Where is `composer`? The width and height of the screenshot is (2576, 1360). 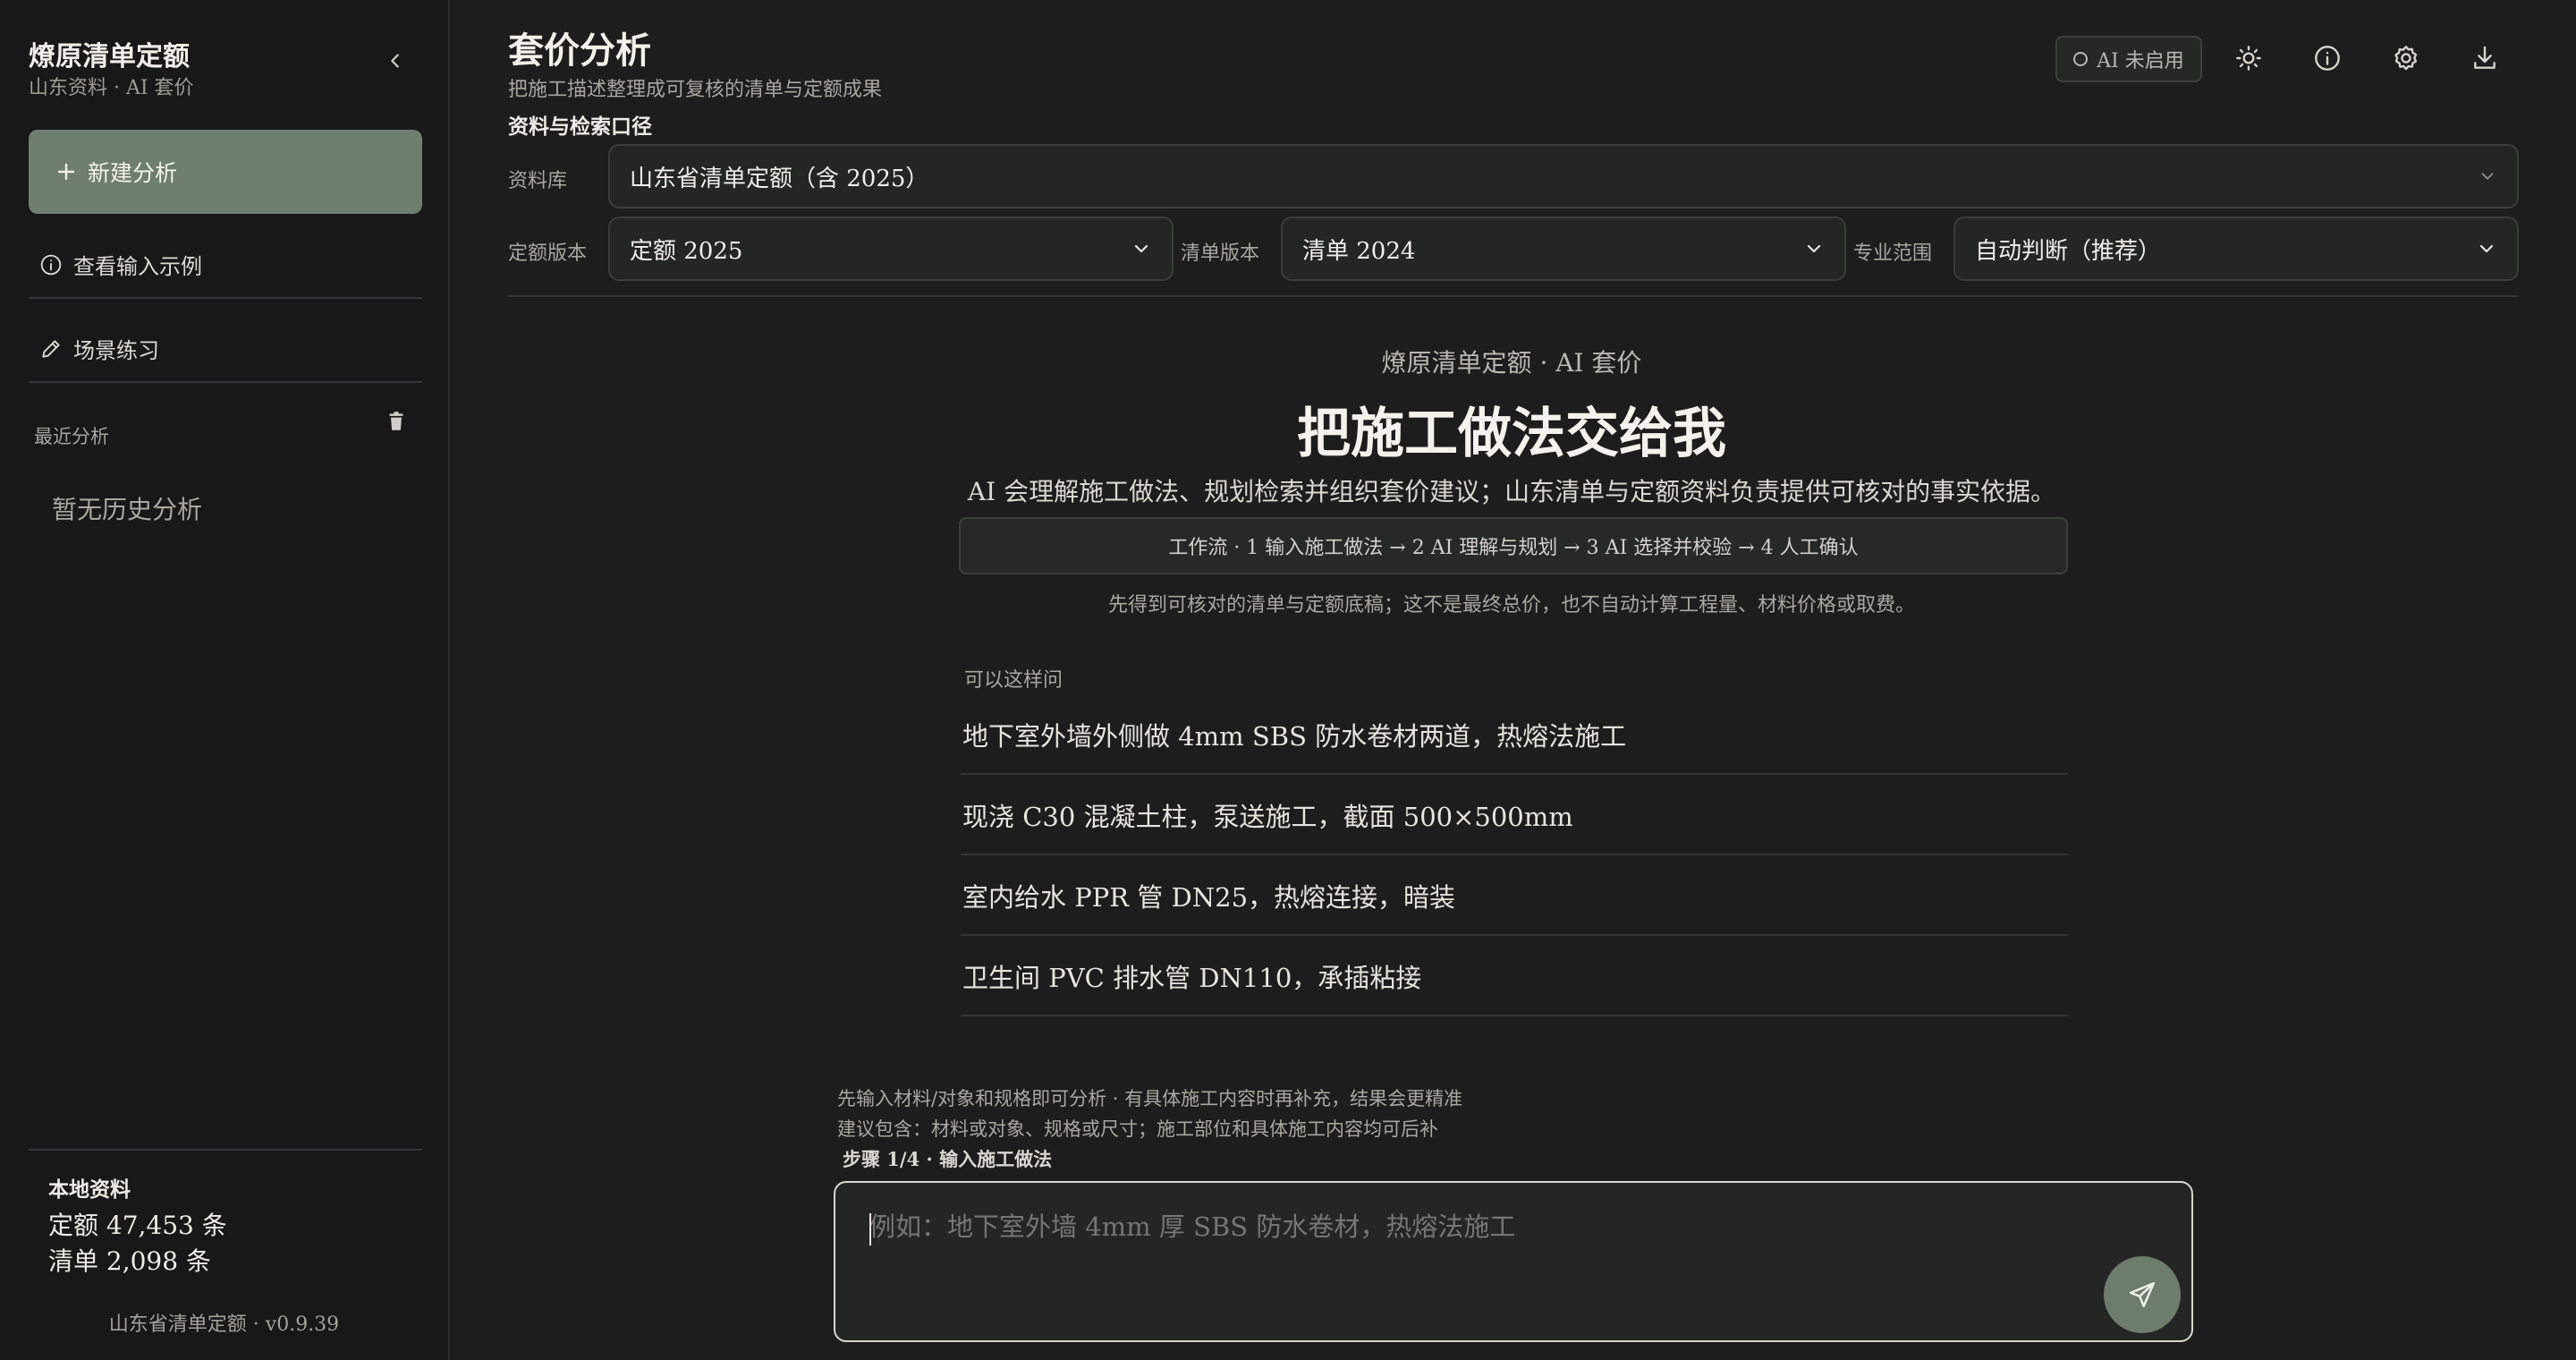 composer is located at coordinates (1513, 1261).